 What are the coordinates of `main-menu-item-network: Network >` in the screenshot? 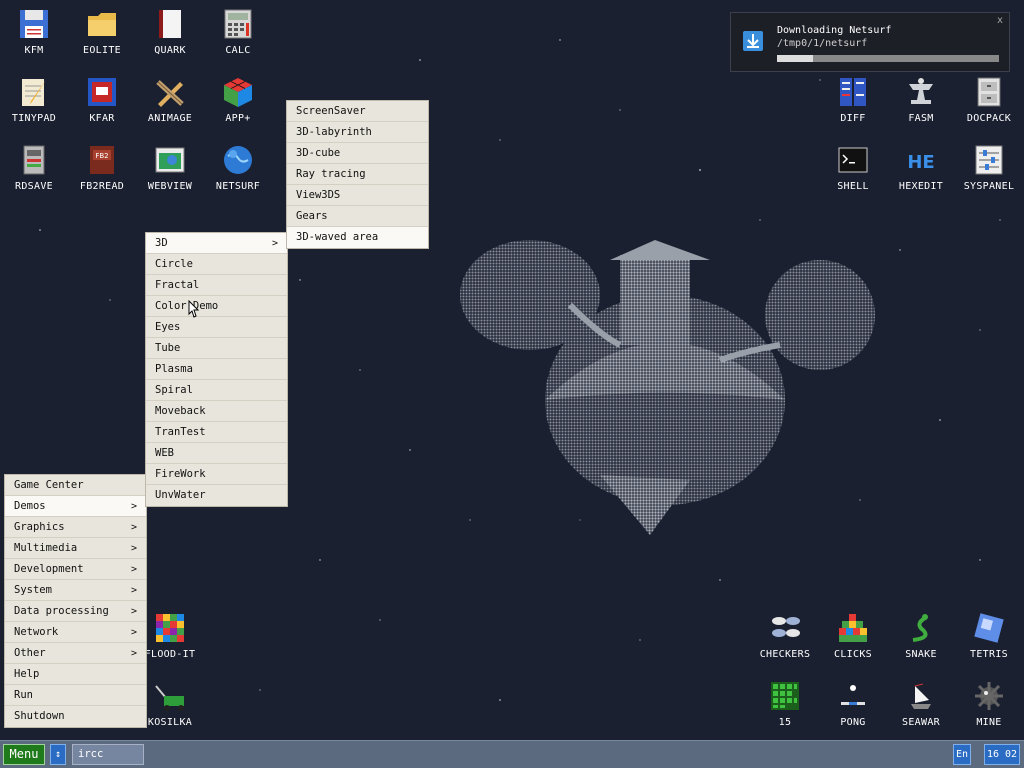 It's located at (75, 632).